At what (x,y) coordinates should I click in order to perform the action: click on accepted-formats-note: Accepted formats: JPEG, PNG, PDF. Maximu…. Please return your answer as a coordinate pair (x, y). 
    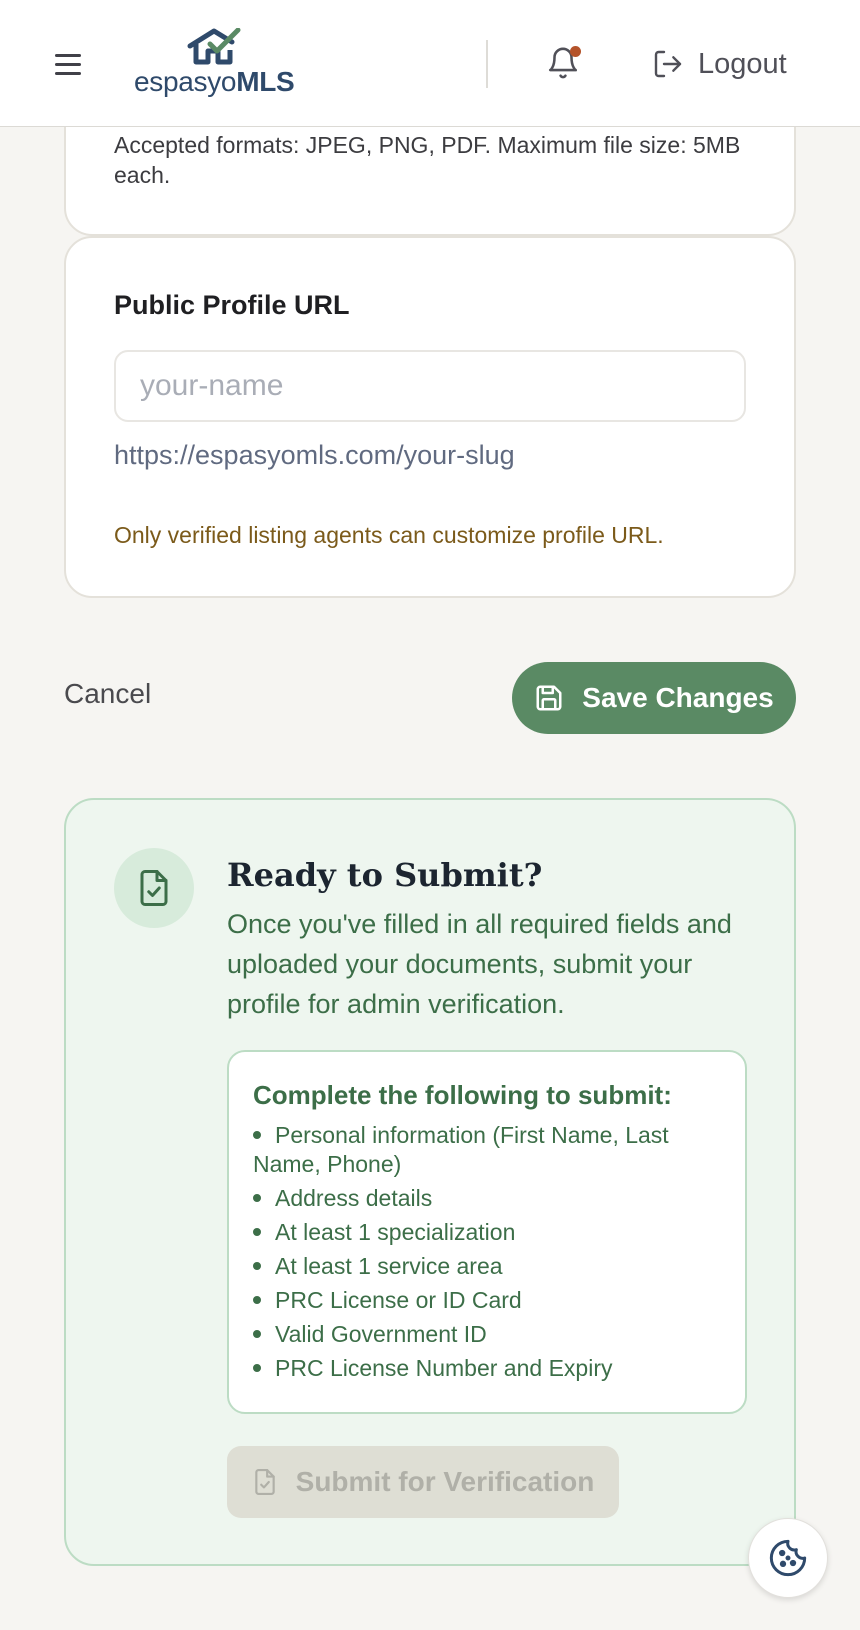
    Looking at the image, I should click on (427, 160).